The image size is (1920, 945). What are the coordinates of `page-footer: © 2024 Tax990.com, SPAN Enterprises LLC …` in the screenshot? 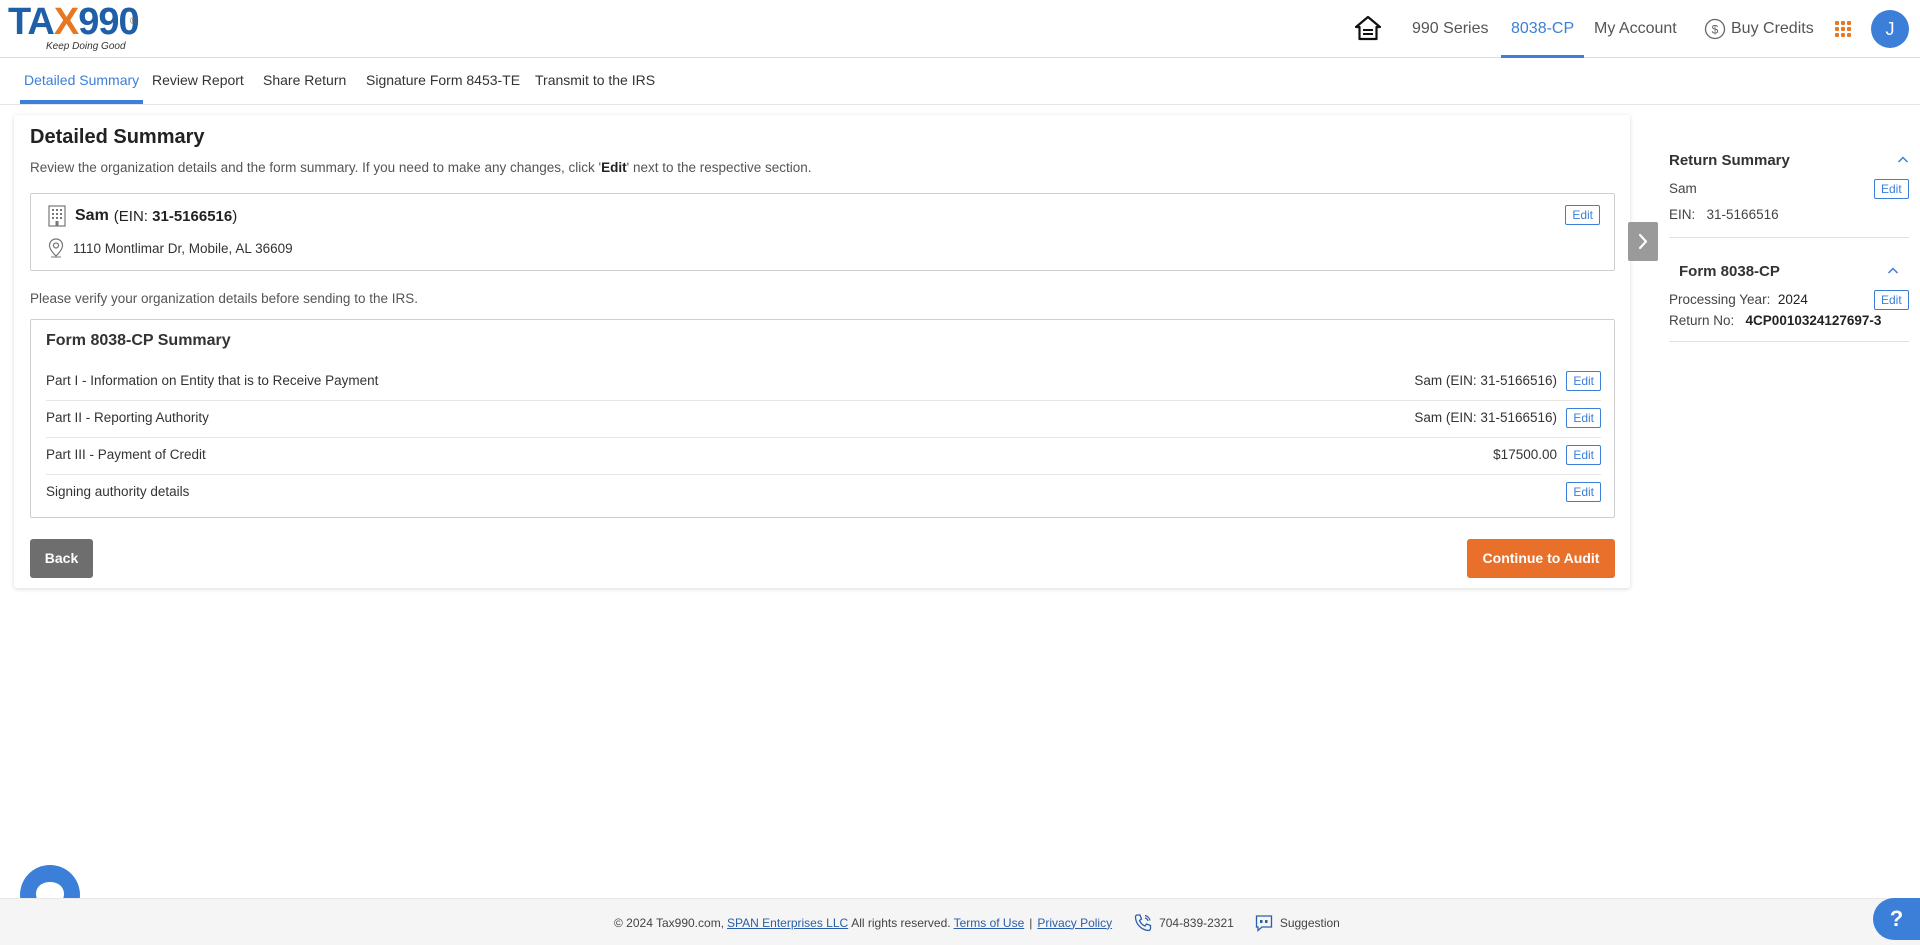 It's located at (960, 921).